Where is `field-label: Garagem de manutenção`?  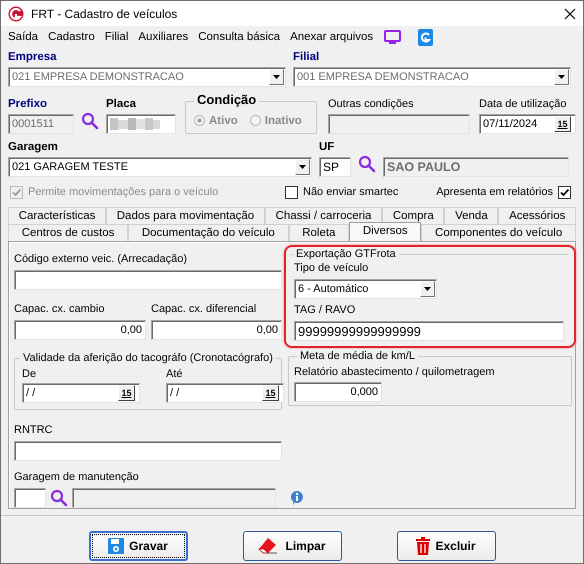
field-label: Garagem de manutenção is located at coordinates (76, 477).